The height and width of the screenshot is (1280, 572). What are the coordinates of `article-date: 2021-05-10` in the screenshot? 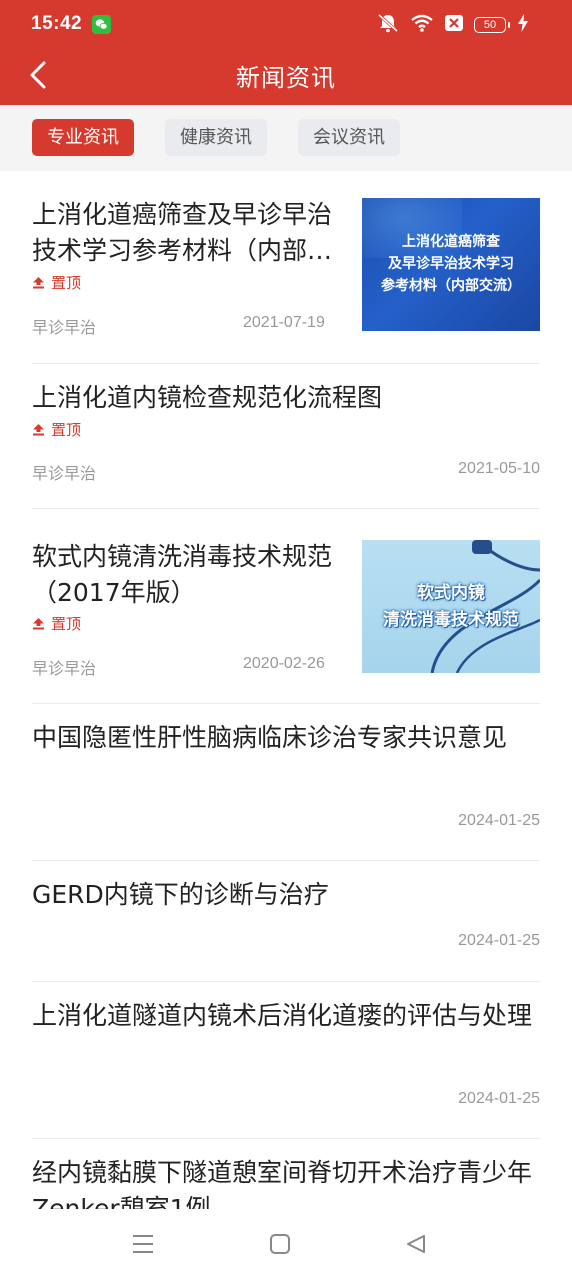 It's located at (499, 468).